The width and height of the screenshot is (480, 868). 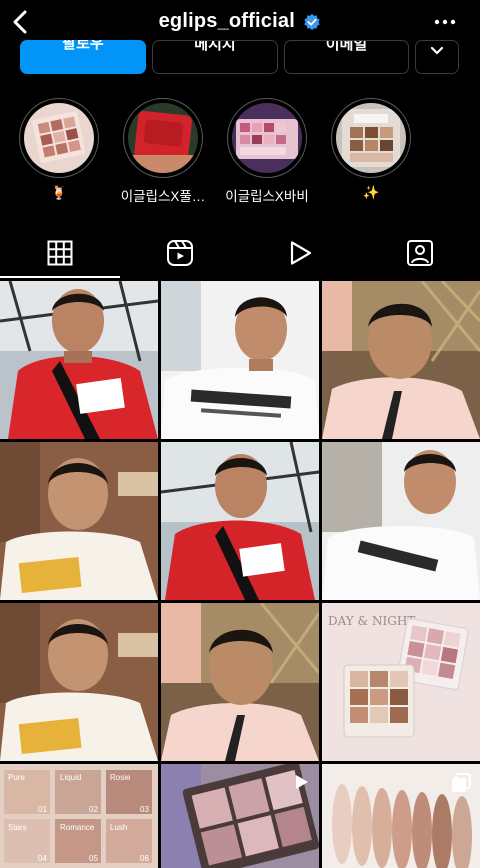 I want to click on profile-tabs, so click(x=240, y=253).